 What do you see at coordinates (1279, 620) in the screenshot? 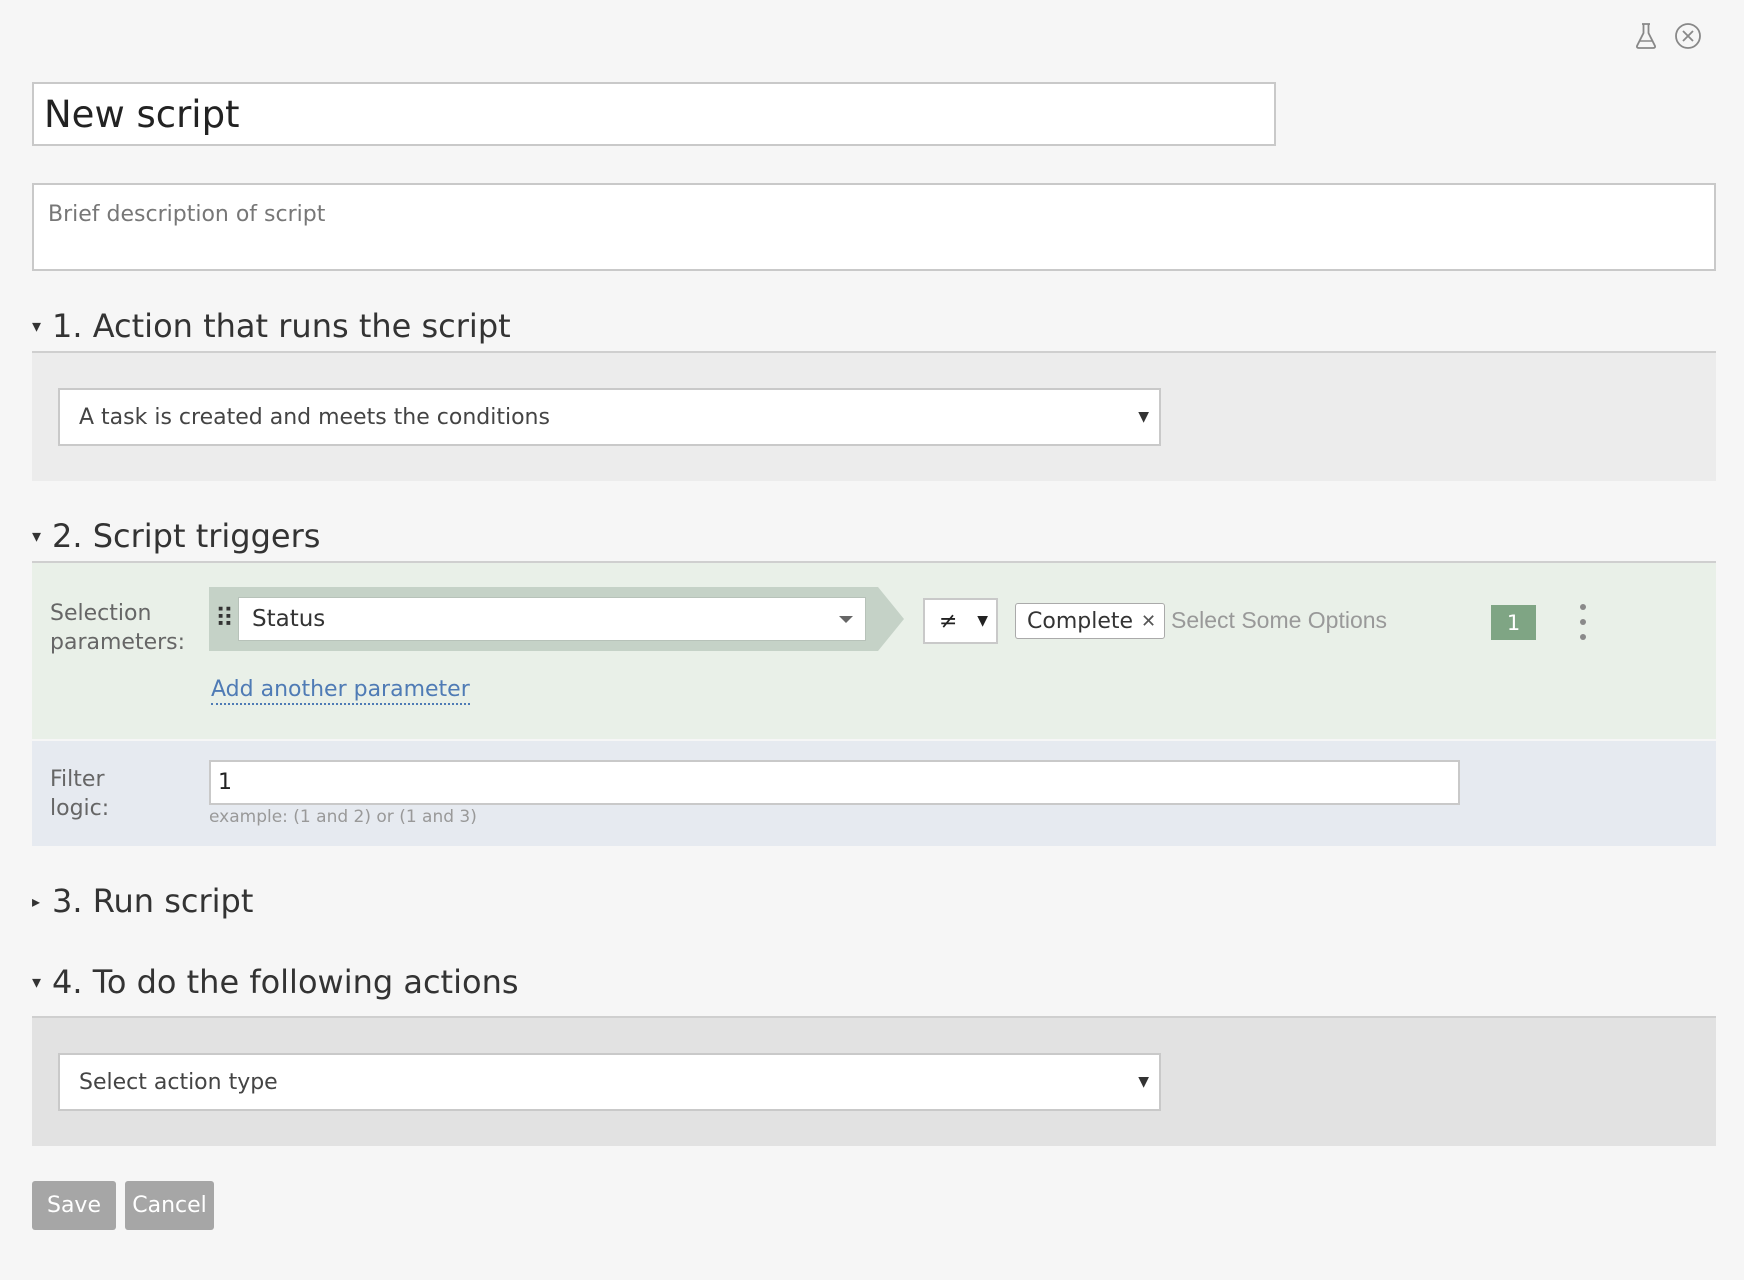
I see `value-options-input: Select Some Options` at bounding box center [1279, 620].